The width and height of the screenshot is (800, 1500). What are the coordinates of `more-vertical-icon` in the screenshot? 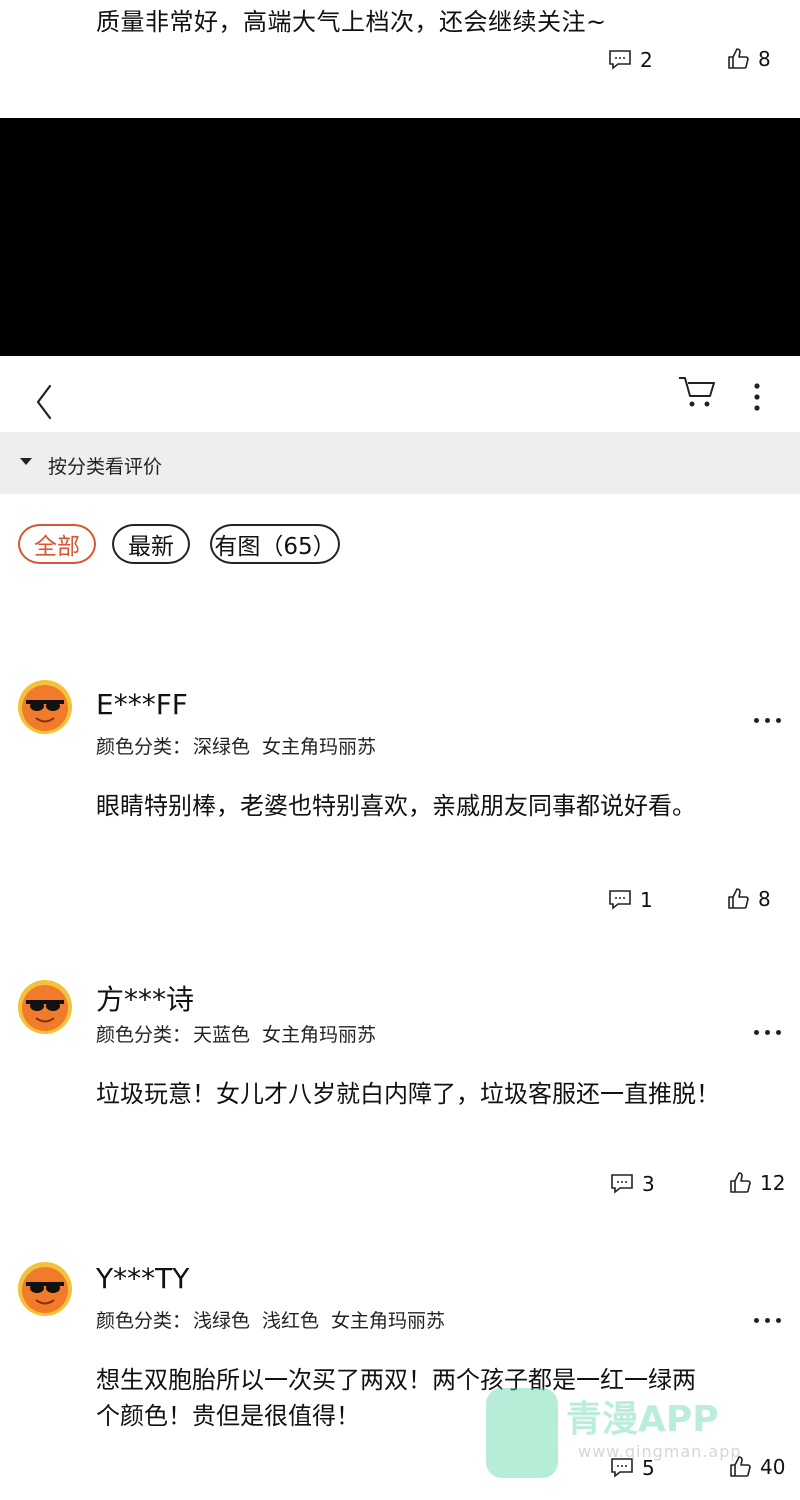 It's located at (757, 397).